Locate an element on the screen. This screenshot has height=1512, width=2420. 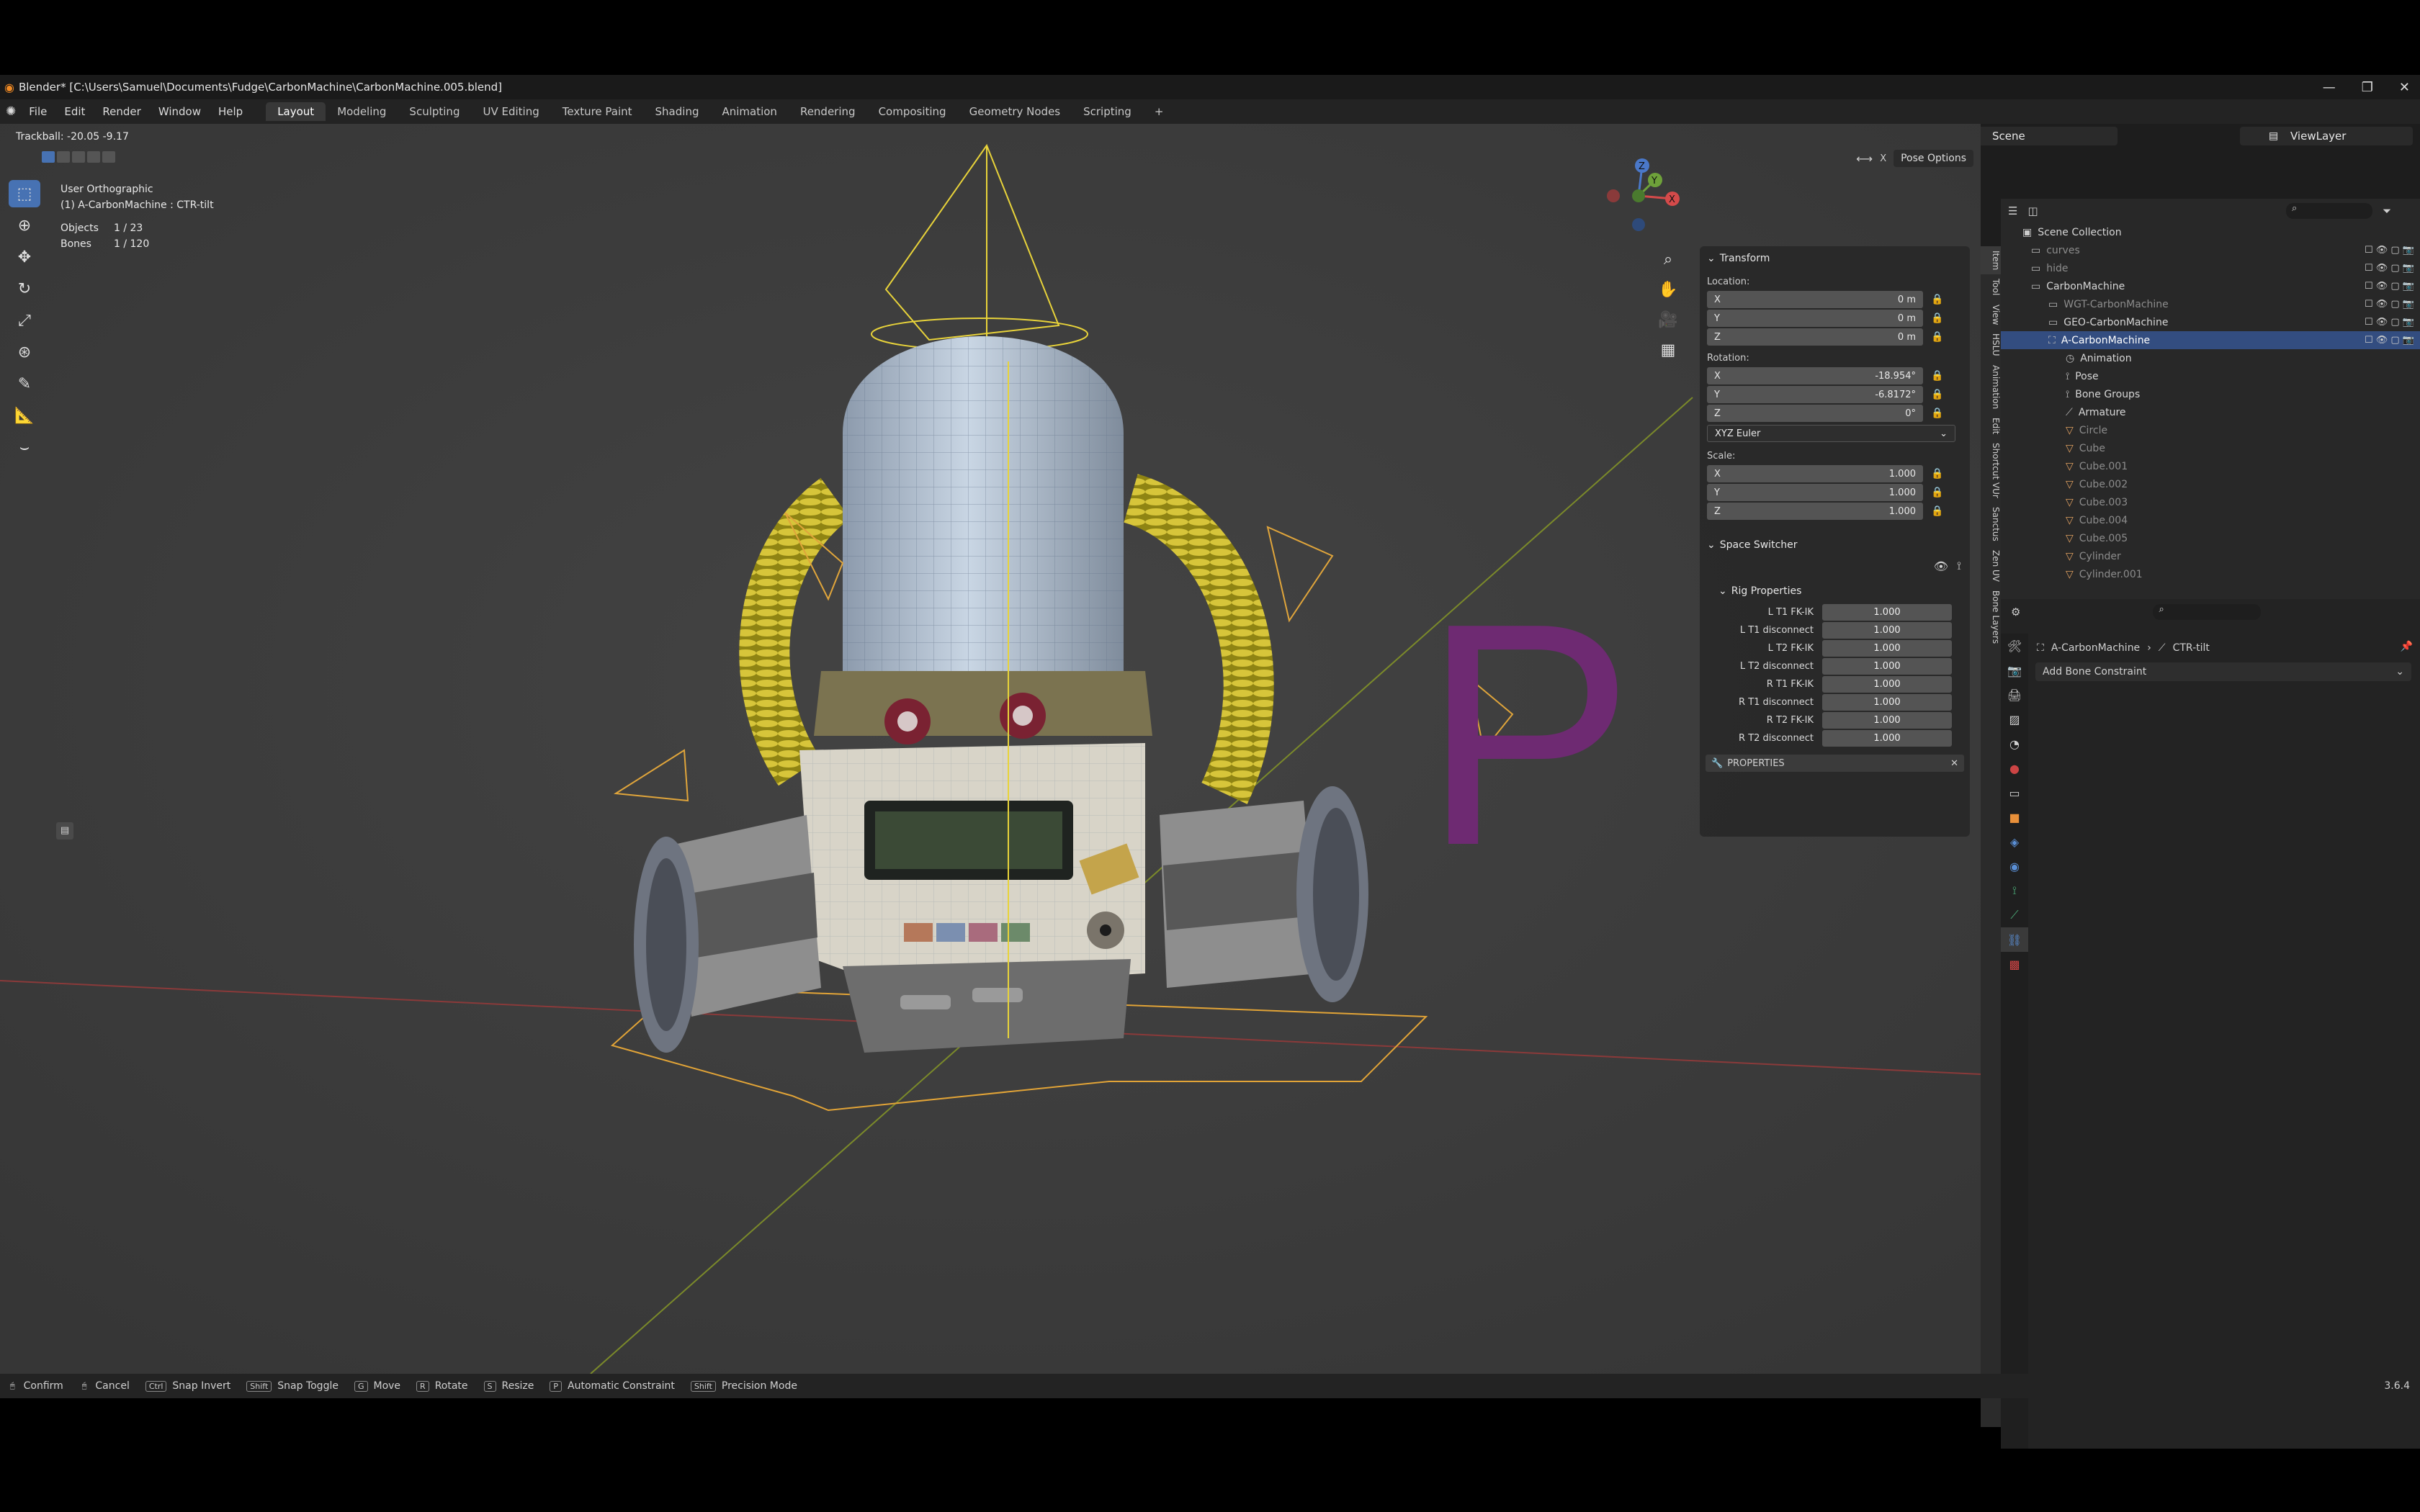
menu-file: File is located at coordinates (37, 111).